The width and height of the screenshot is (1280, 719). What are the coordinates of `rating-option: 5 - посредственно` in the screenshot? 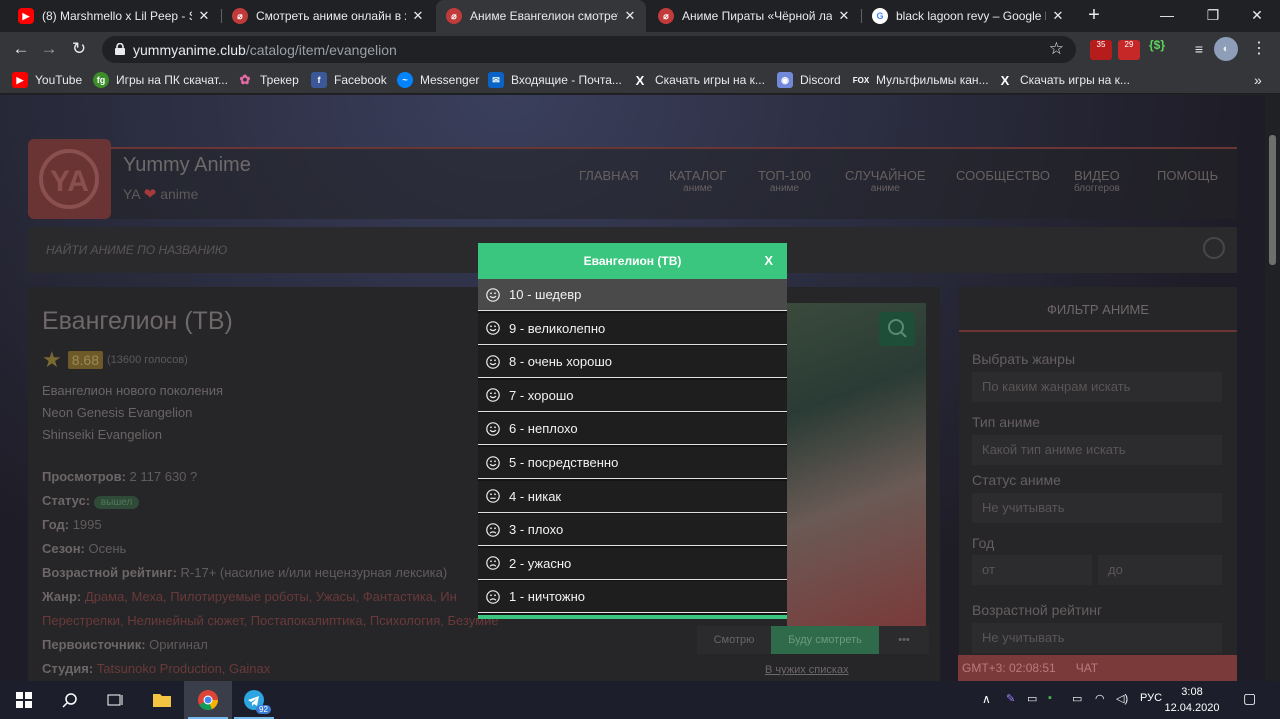 It's located at (632, 463).